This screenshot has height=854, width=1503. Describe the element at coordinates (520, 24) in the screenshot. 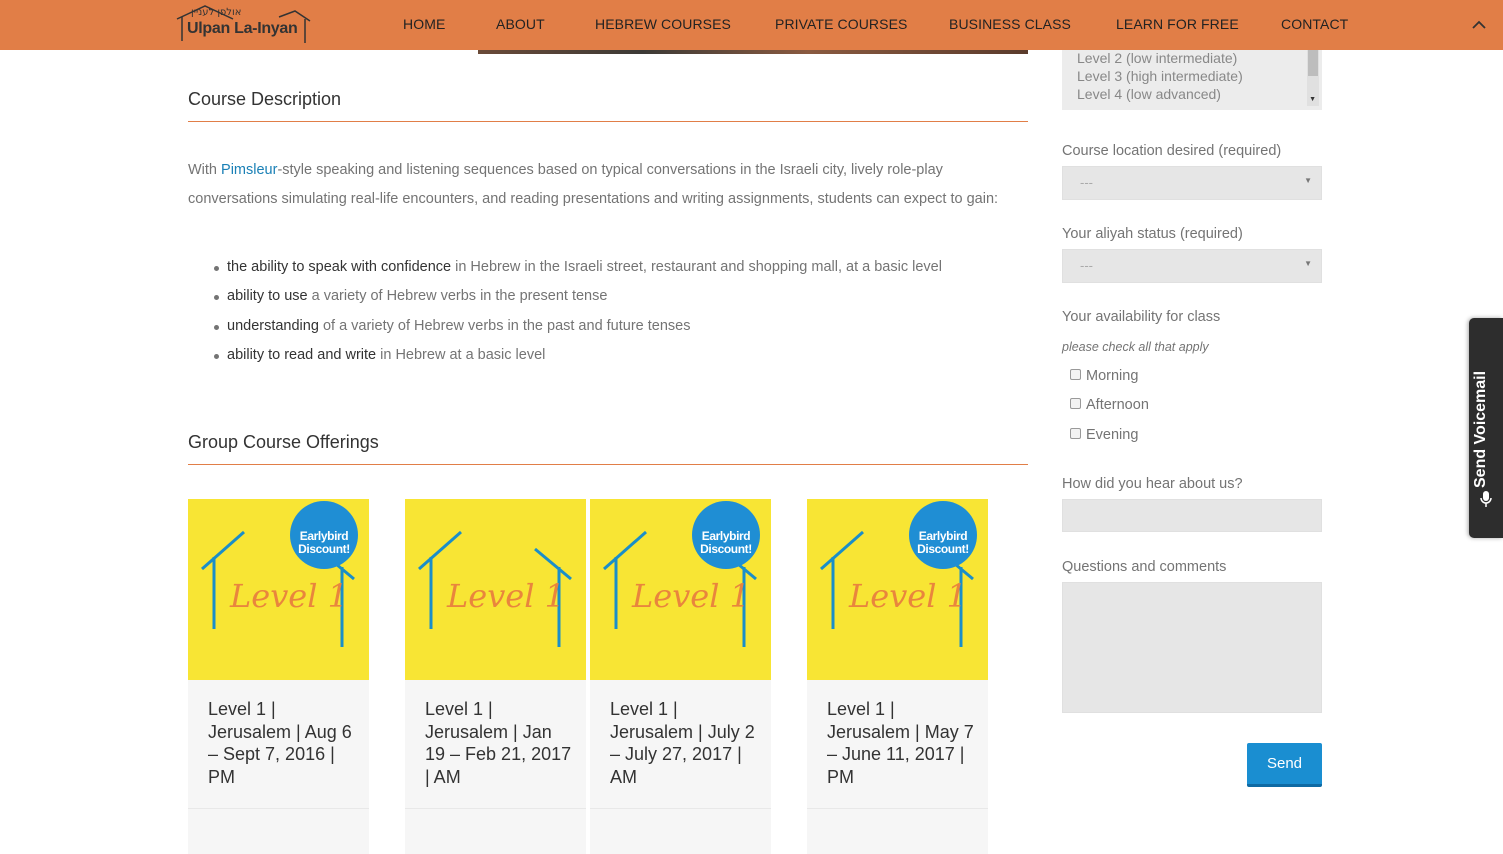

I see `nav-about: ABOUT` at that location.